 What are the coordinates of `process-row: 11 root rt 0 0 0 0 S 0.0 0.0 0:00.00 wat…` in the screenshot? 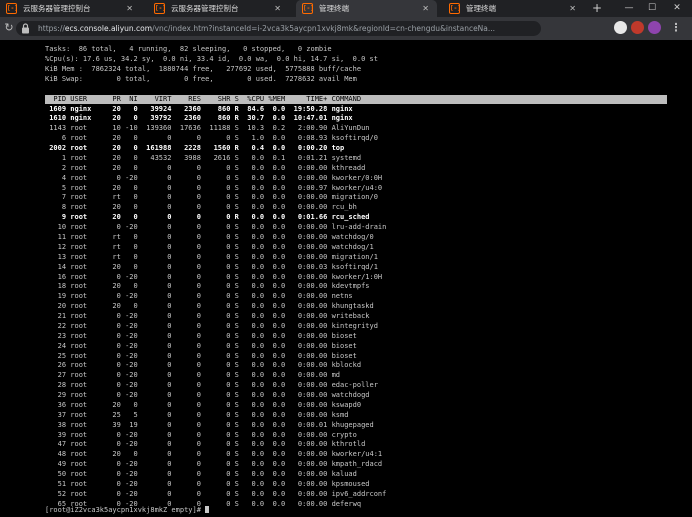 It's located at (209, 236).